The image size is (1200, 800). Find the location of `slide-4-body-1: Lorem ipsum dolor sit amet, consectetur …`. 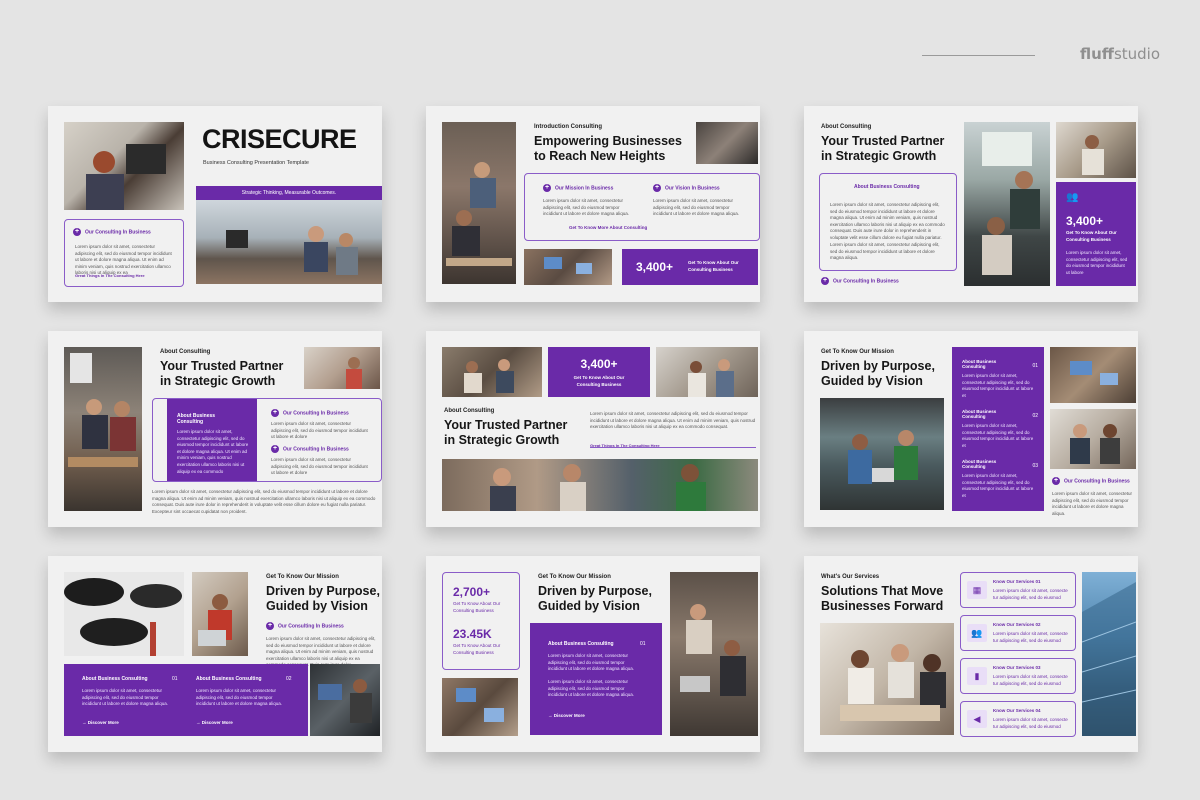

slide-4-body-1: Lorem ipsum dolor sit amet, consectetur … is located at coordinates (319, 430).